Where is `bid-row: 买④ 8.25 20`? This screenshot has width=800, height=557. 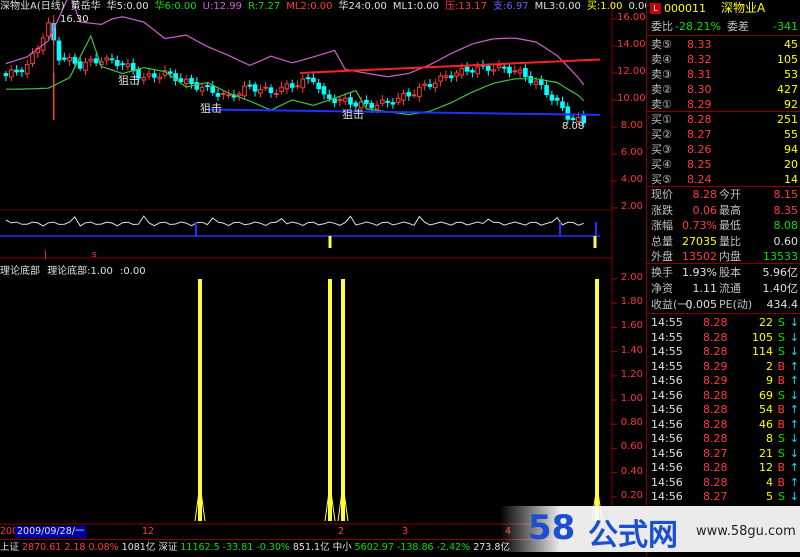 bid-row: 买④ 8.25 20 is located at coordinates (723, 164).